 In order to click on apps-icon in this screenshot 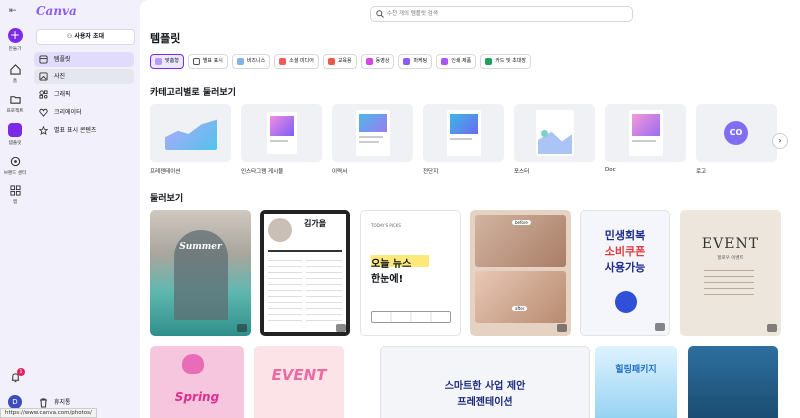, I will do `click(15, 190)`.